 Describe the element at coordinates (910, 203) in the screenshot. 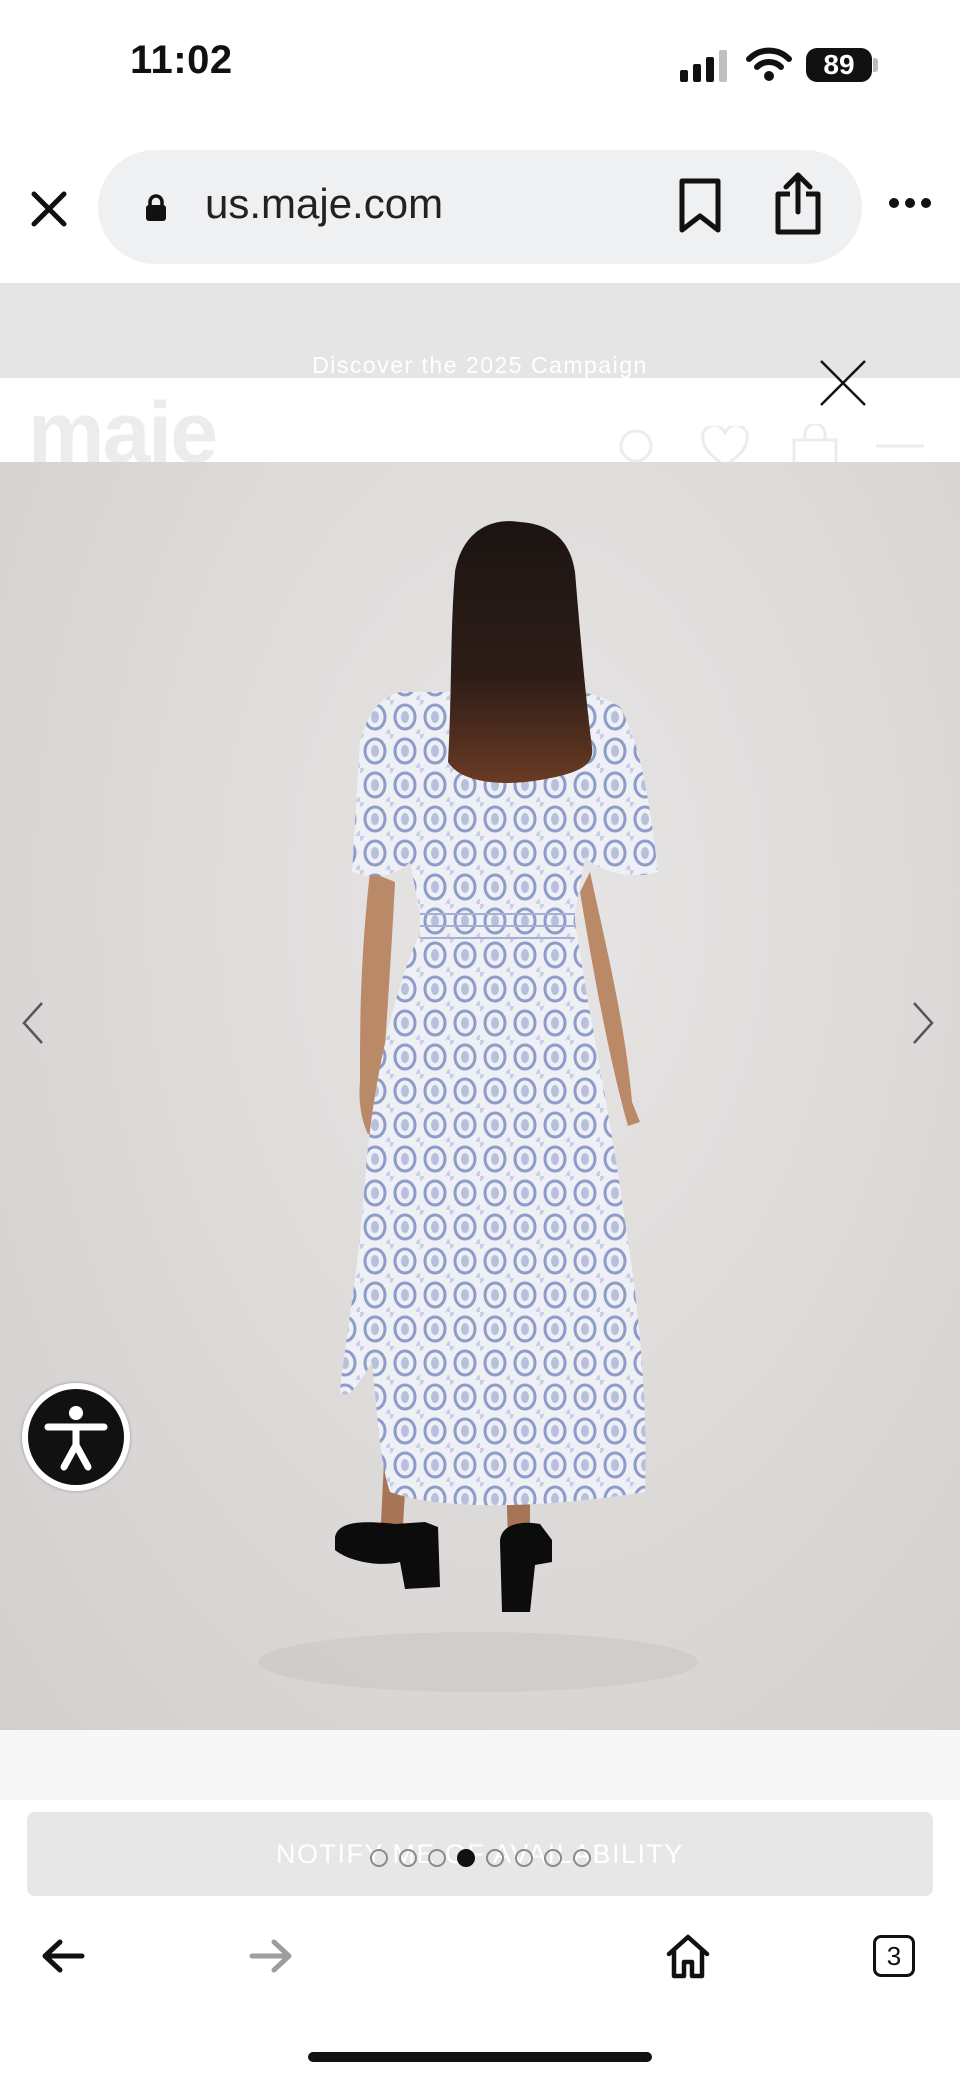

I see `more-options-icon` at that location.